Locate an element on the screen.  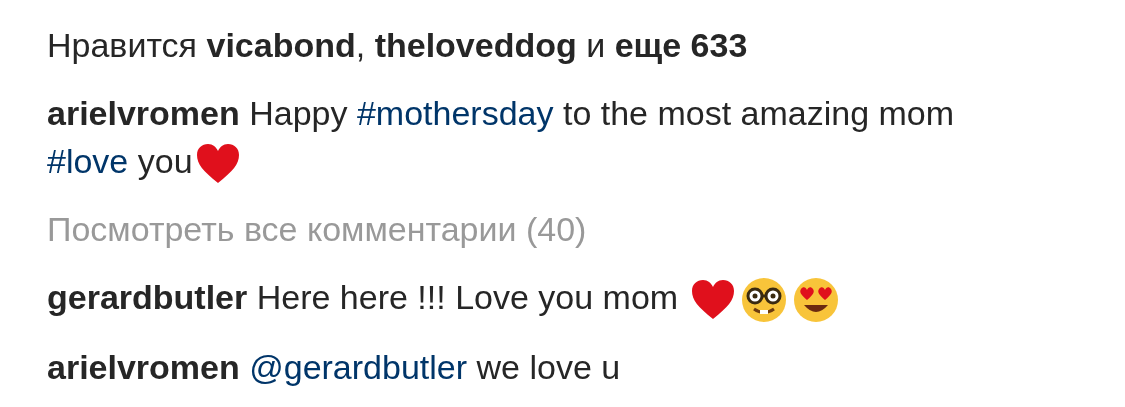
mention-link: @gerardbutler is located at coordinates (358, 367).